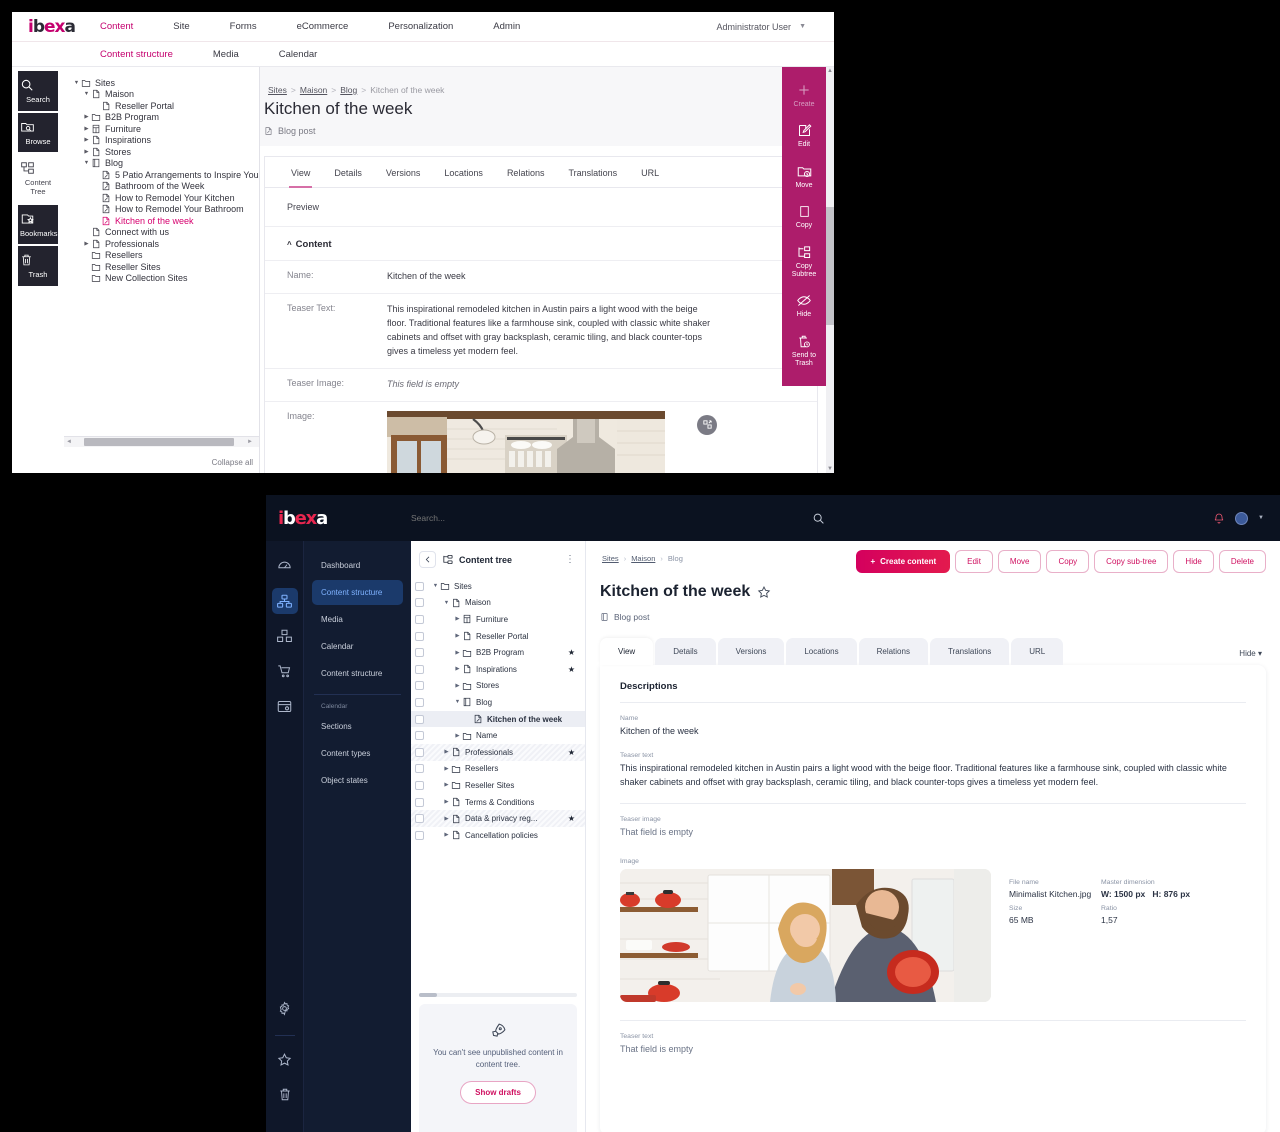 This screenshot has width=1280, height=1132. Describe the element at coordinates (161, 441) in the screenshot. I see `top-tree-hscrollbar: ◄ ►` at that location.